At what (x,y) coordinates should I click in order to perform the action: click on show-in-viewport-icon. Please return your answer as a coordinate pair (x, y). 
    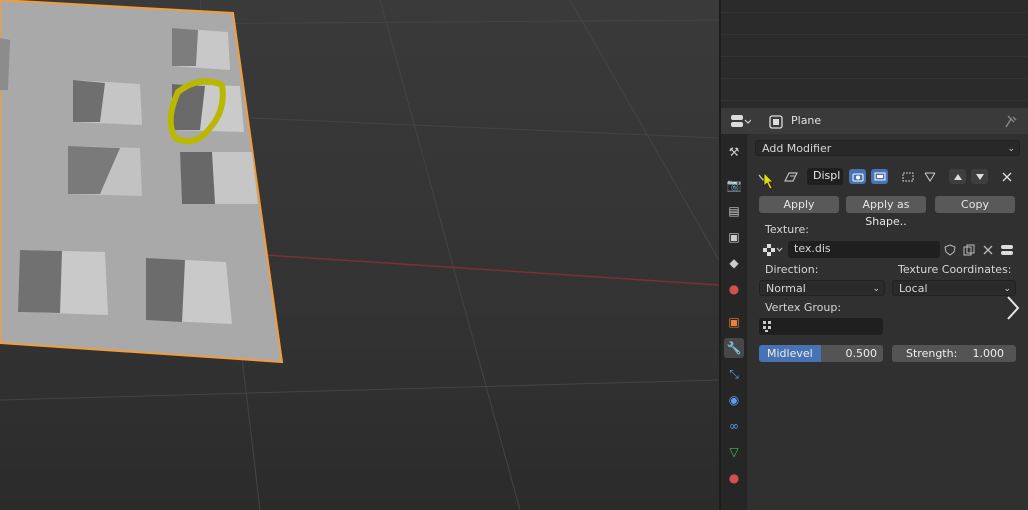
    Looking at the image, I should click on (879, 176).